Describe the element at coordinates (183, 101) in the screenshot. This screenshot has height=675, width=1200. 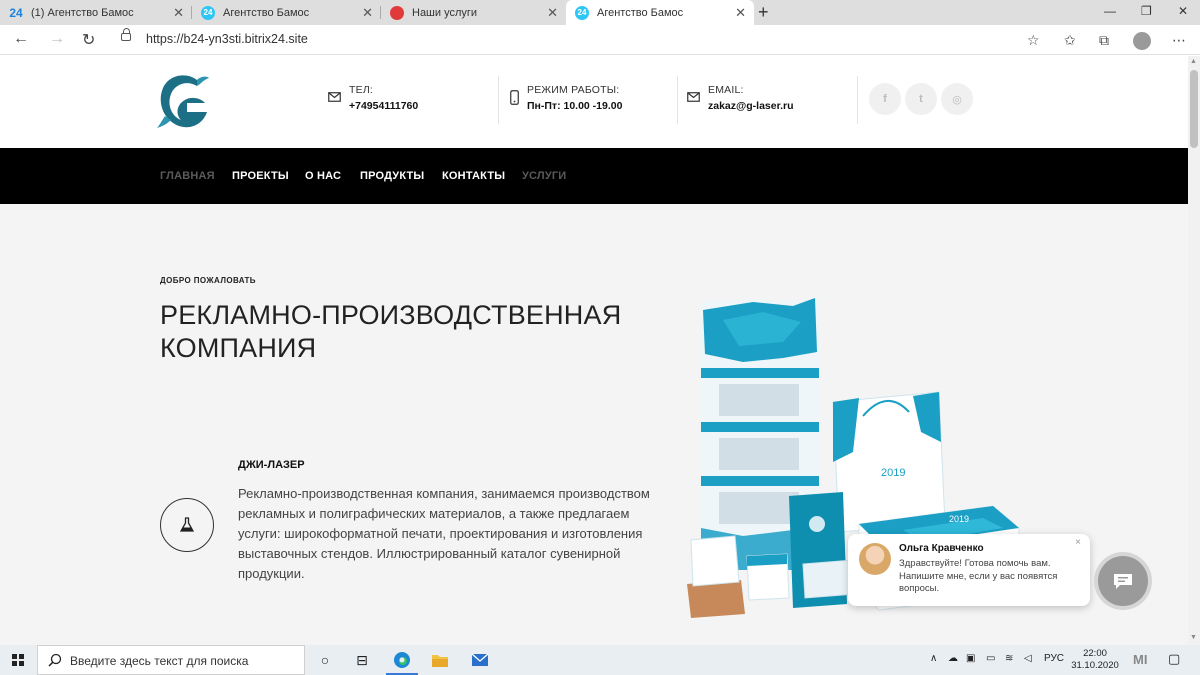
I see `company-logo` at that location.